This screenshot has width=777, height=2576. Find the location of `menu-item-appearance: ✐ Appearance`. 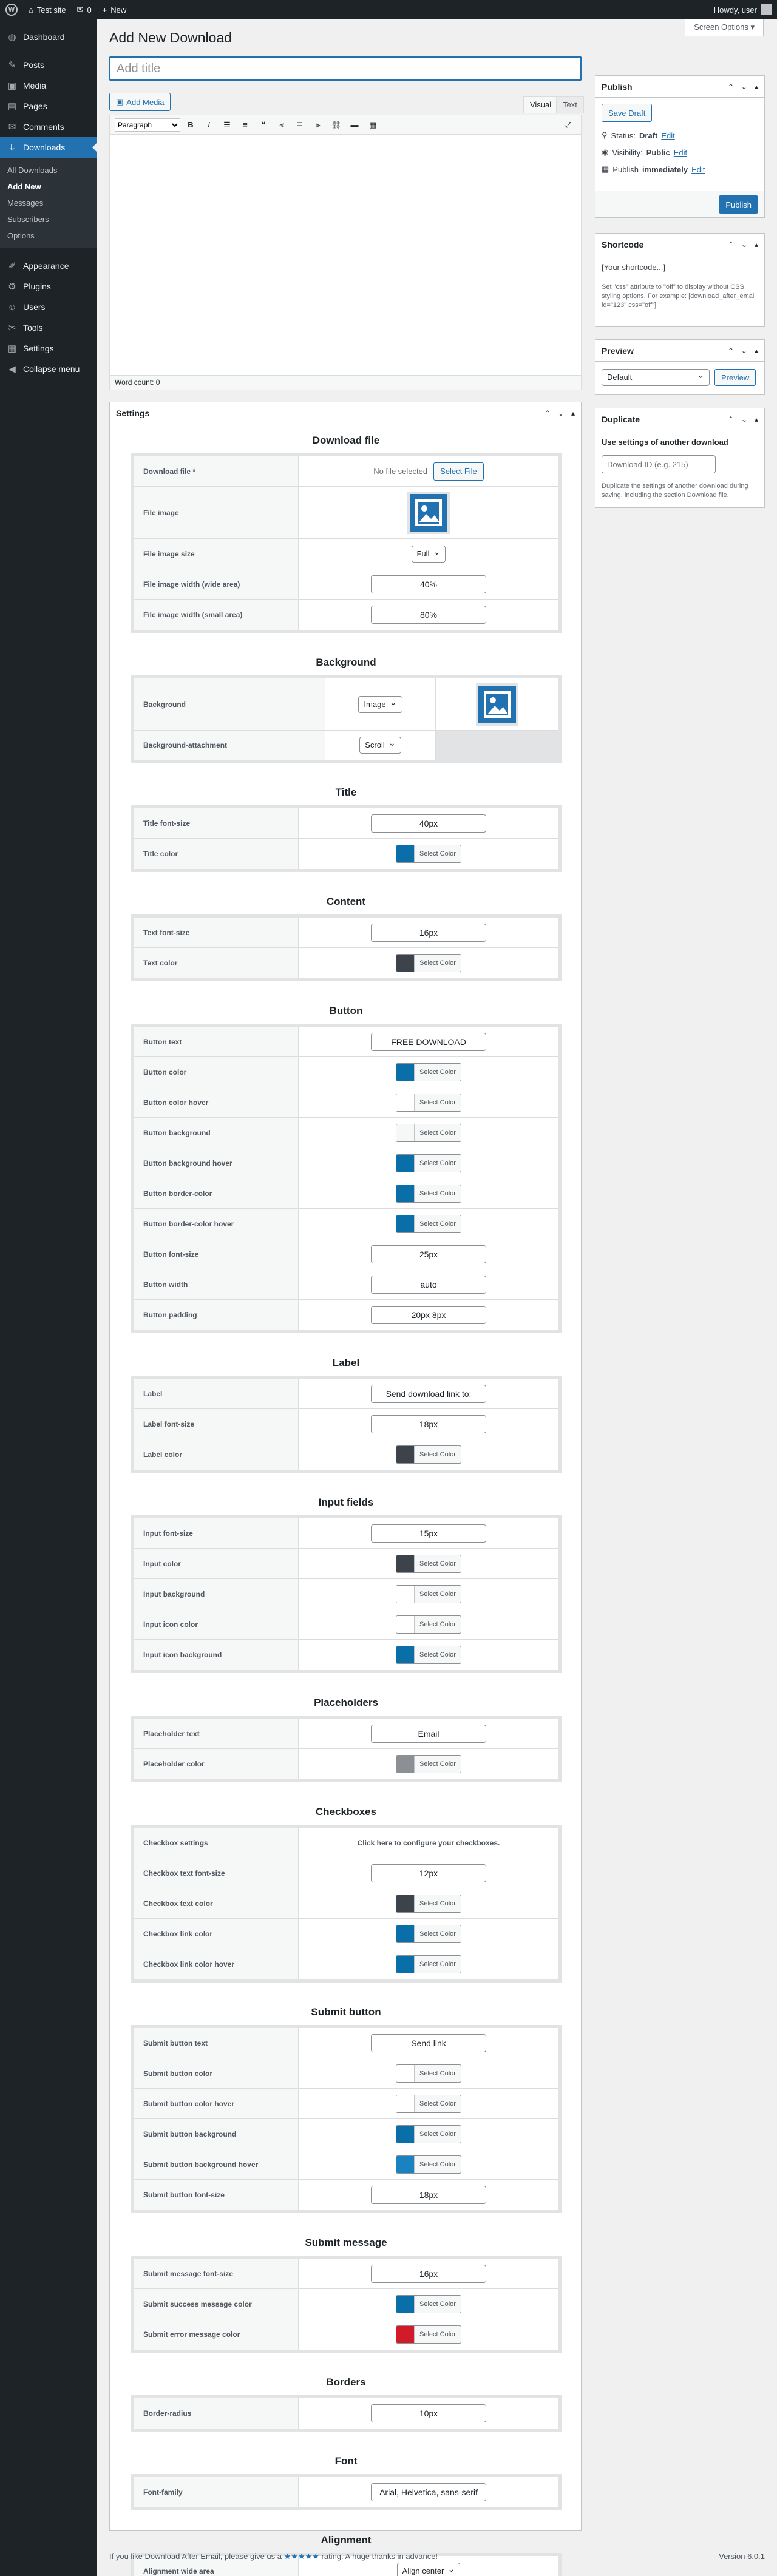

menu-item-appearance: ✐ Appearance is located at coordinates (48, 265).